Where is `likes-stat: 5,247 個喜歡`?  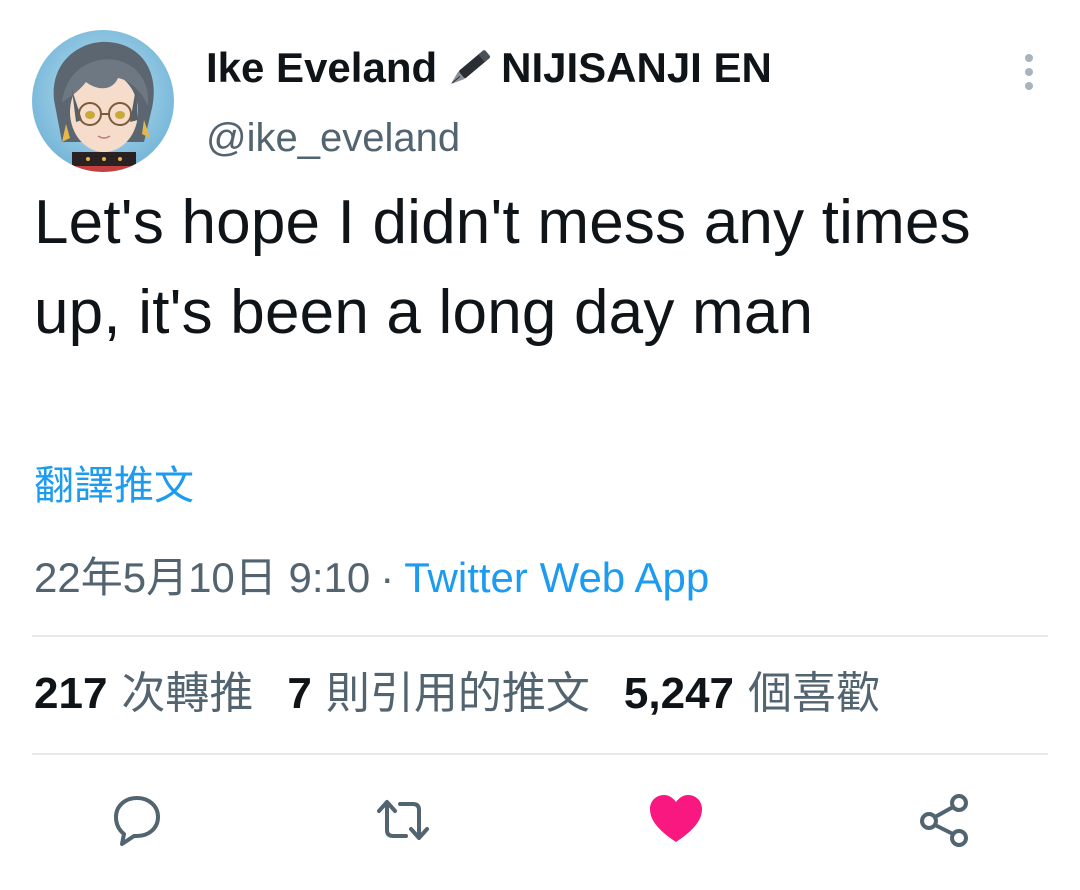 likes-stat: 5,247 個喜歡 is located at coordinates (752, 694).